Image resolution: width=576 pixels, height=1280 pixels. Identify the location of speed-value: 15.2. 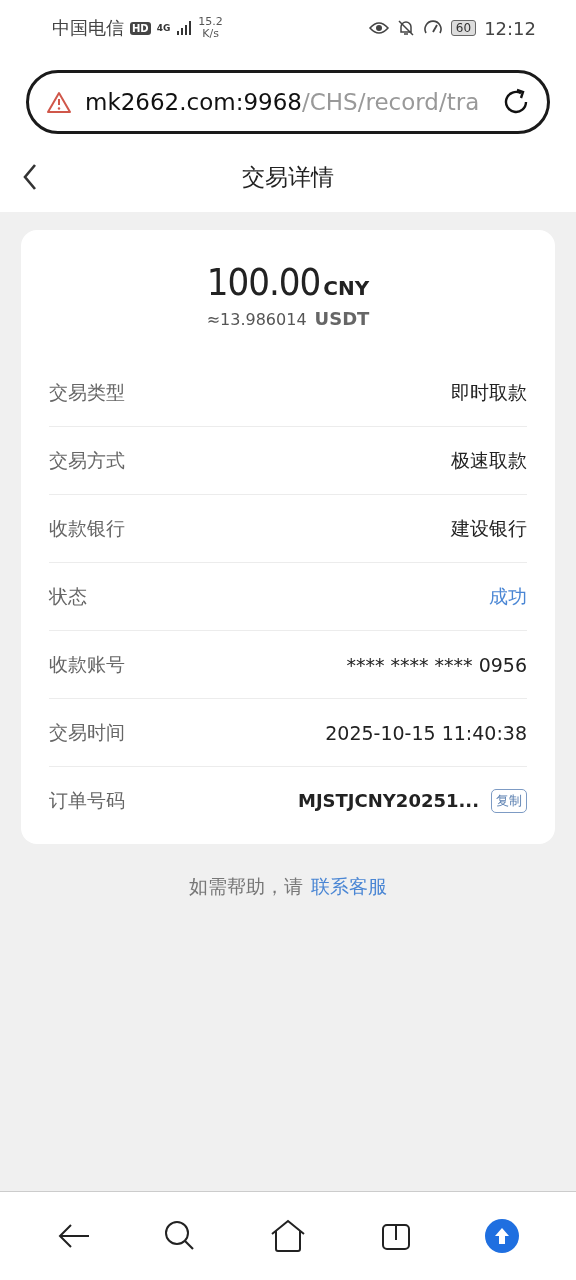
(210, 22).